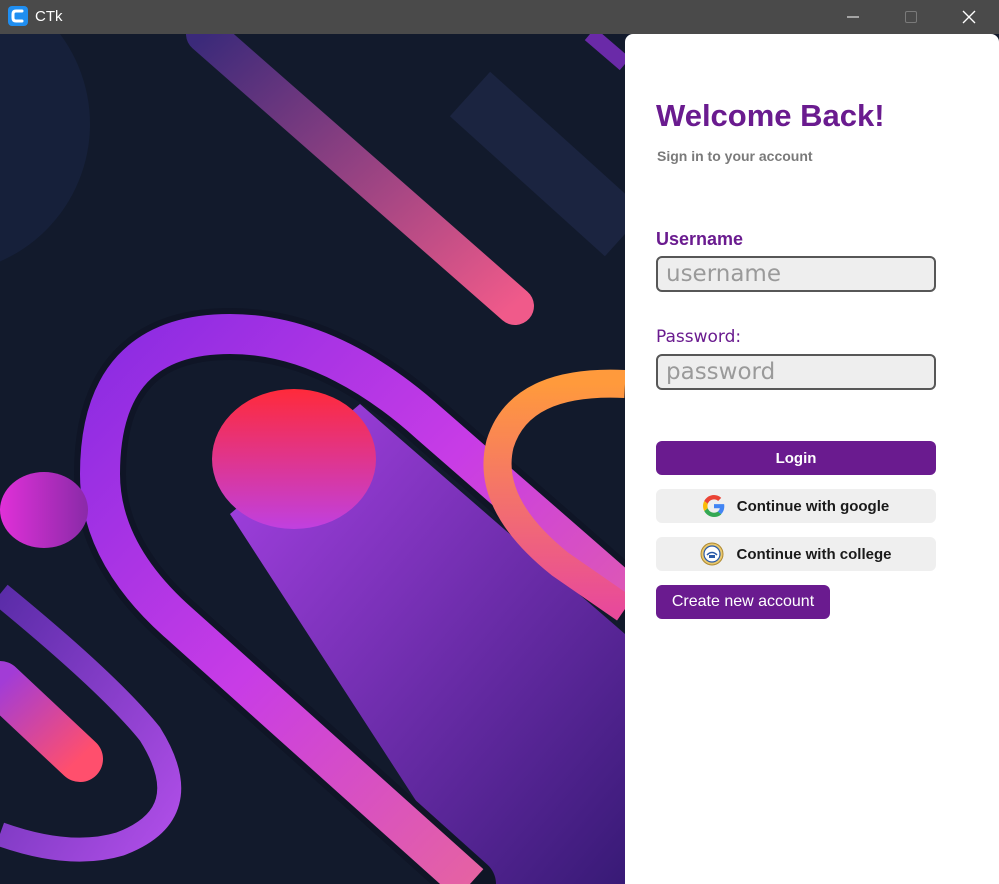 This screenshot has height=884, width=999. I want to click on minimize-icon, so click(853, 17).